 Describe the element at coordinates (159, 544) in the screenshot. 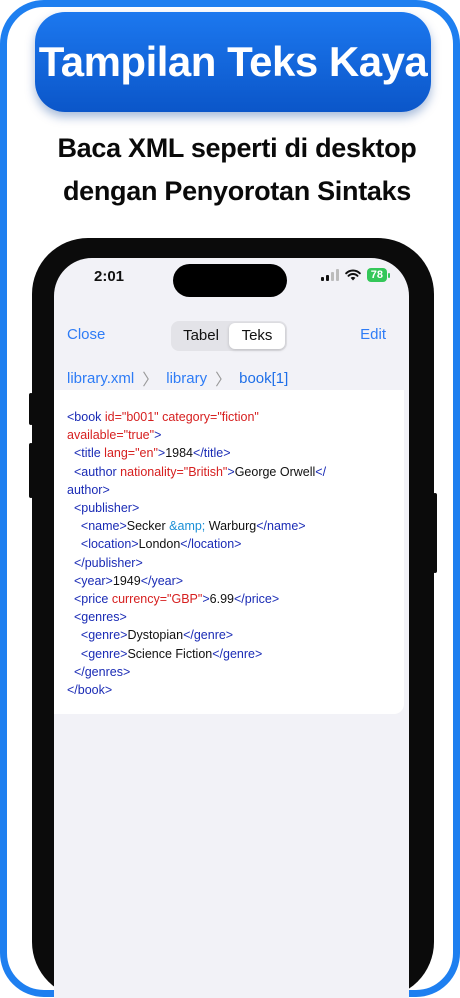

I see `xml-text: London` at that location.